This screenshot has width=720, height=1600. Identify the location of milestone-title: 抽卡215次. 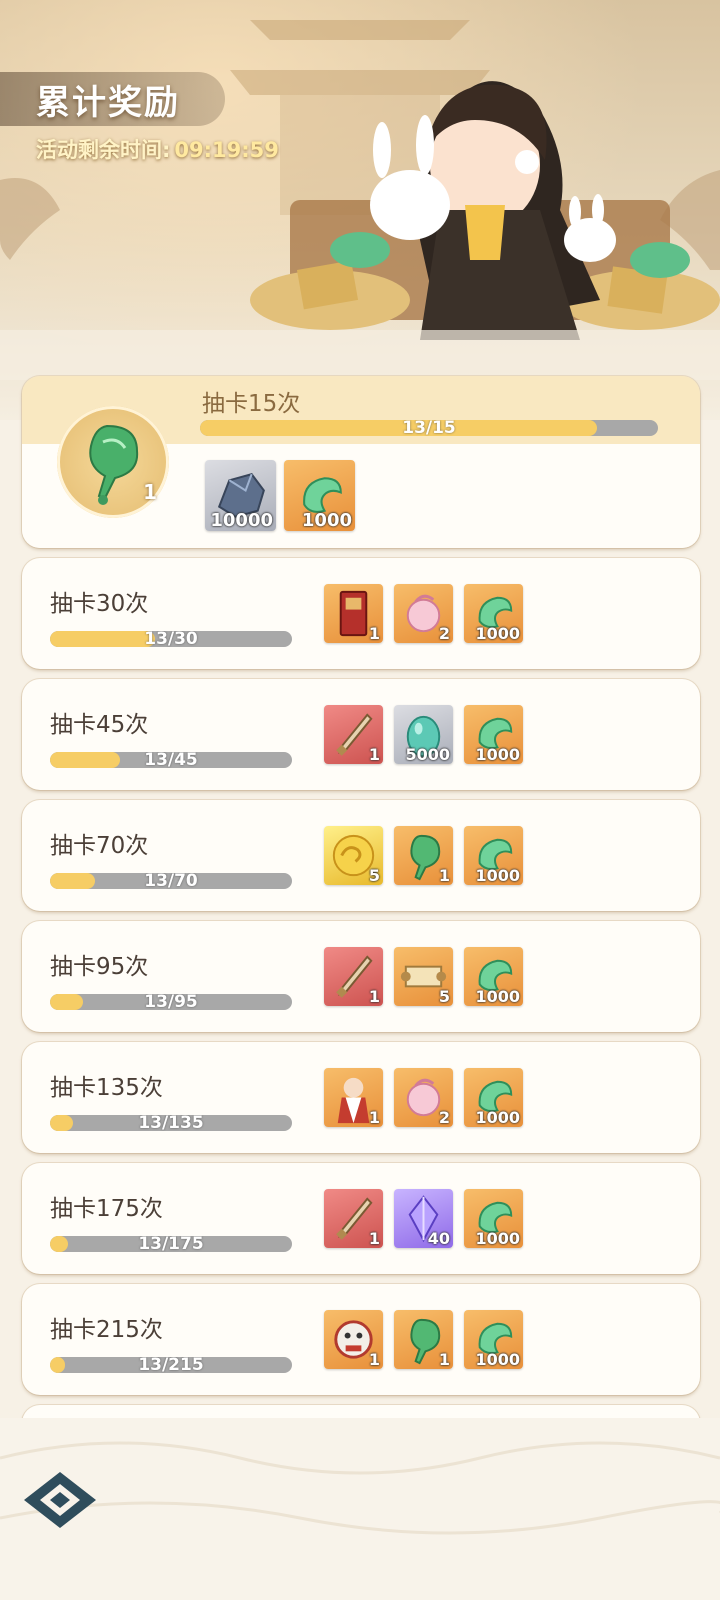
(106, 1330).